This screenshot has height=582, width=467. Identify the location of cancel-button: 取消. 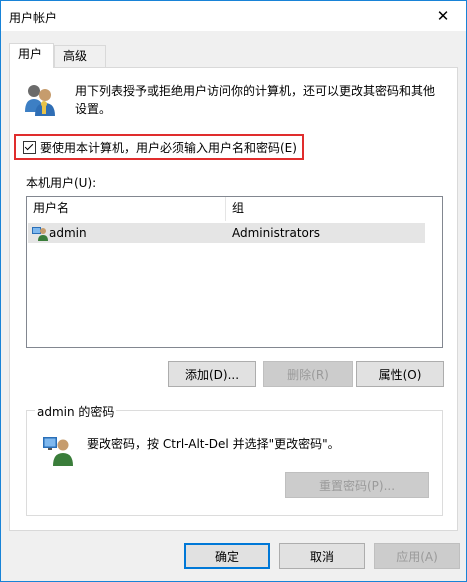
(322, 556).